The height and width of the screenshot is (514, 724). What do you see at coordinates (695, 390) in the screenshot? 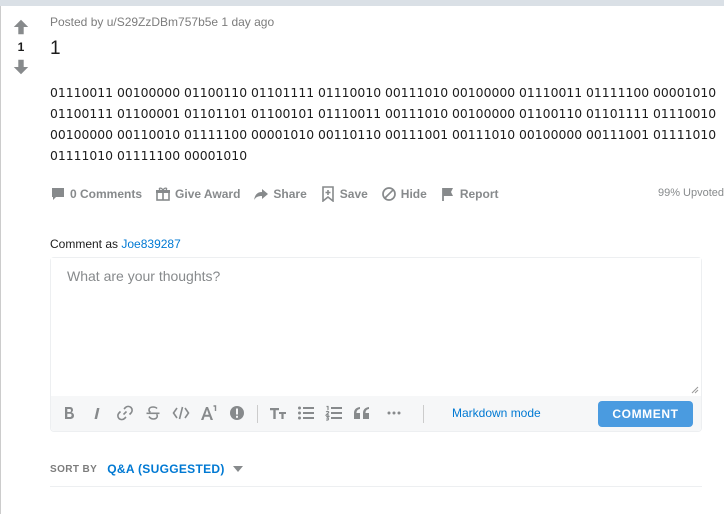
I see `resize-grip-icon` at bounding box center [695, 390].